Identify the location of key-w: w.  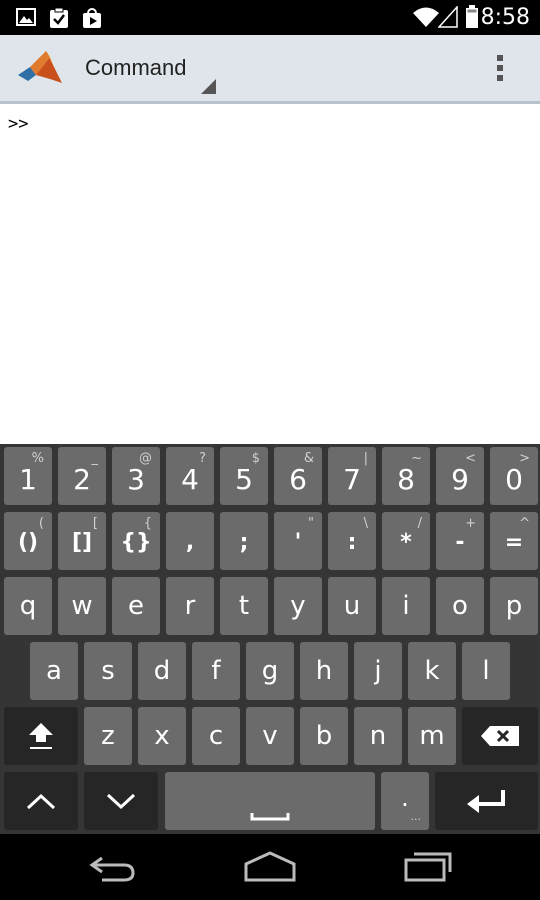
(82, 606).